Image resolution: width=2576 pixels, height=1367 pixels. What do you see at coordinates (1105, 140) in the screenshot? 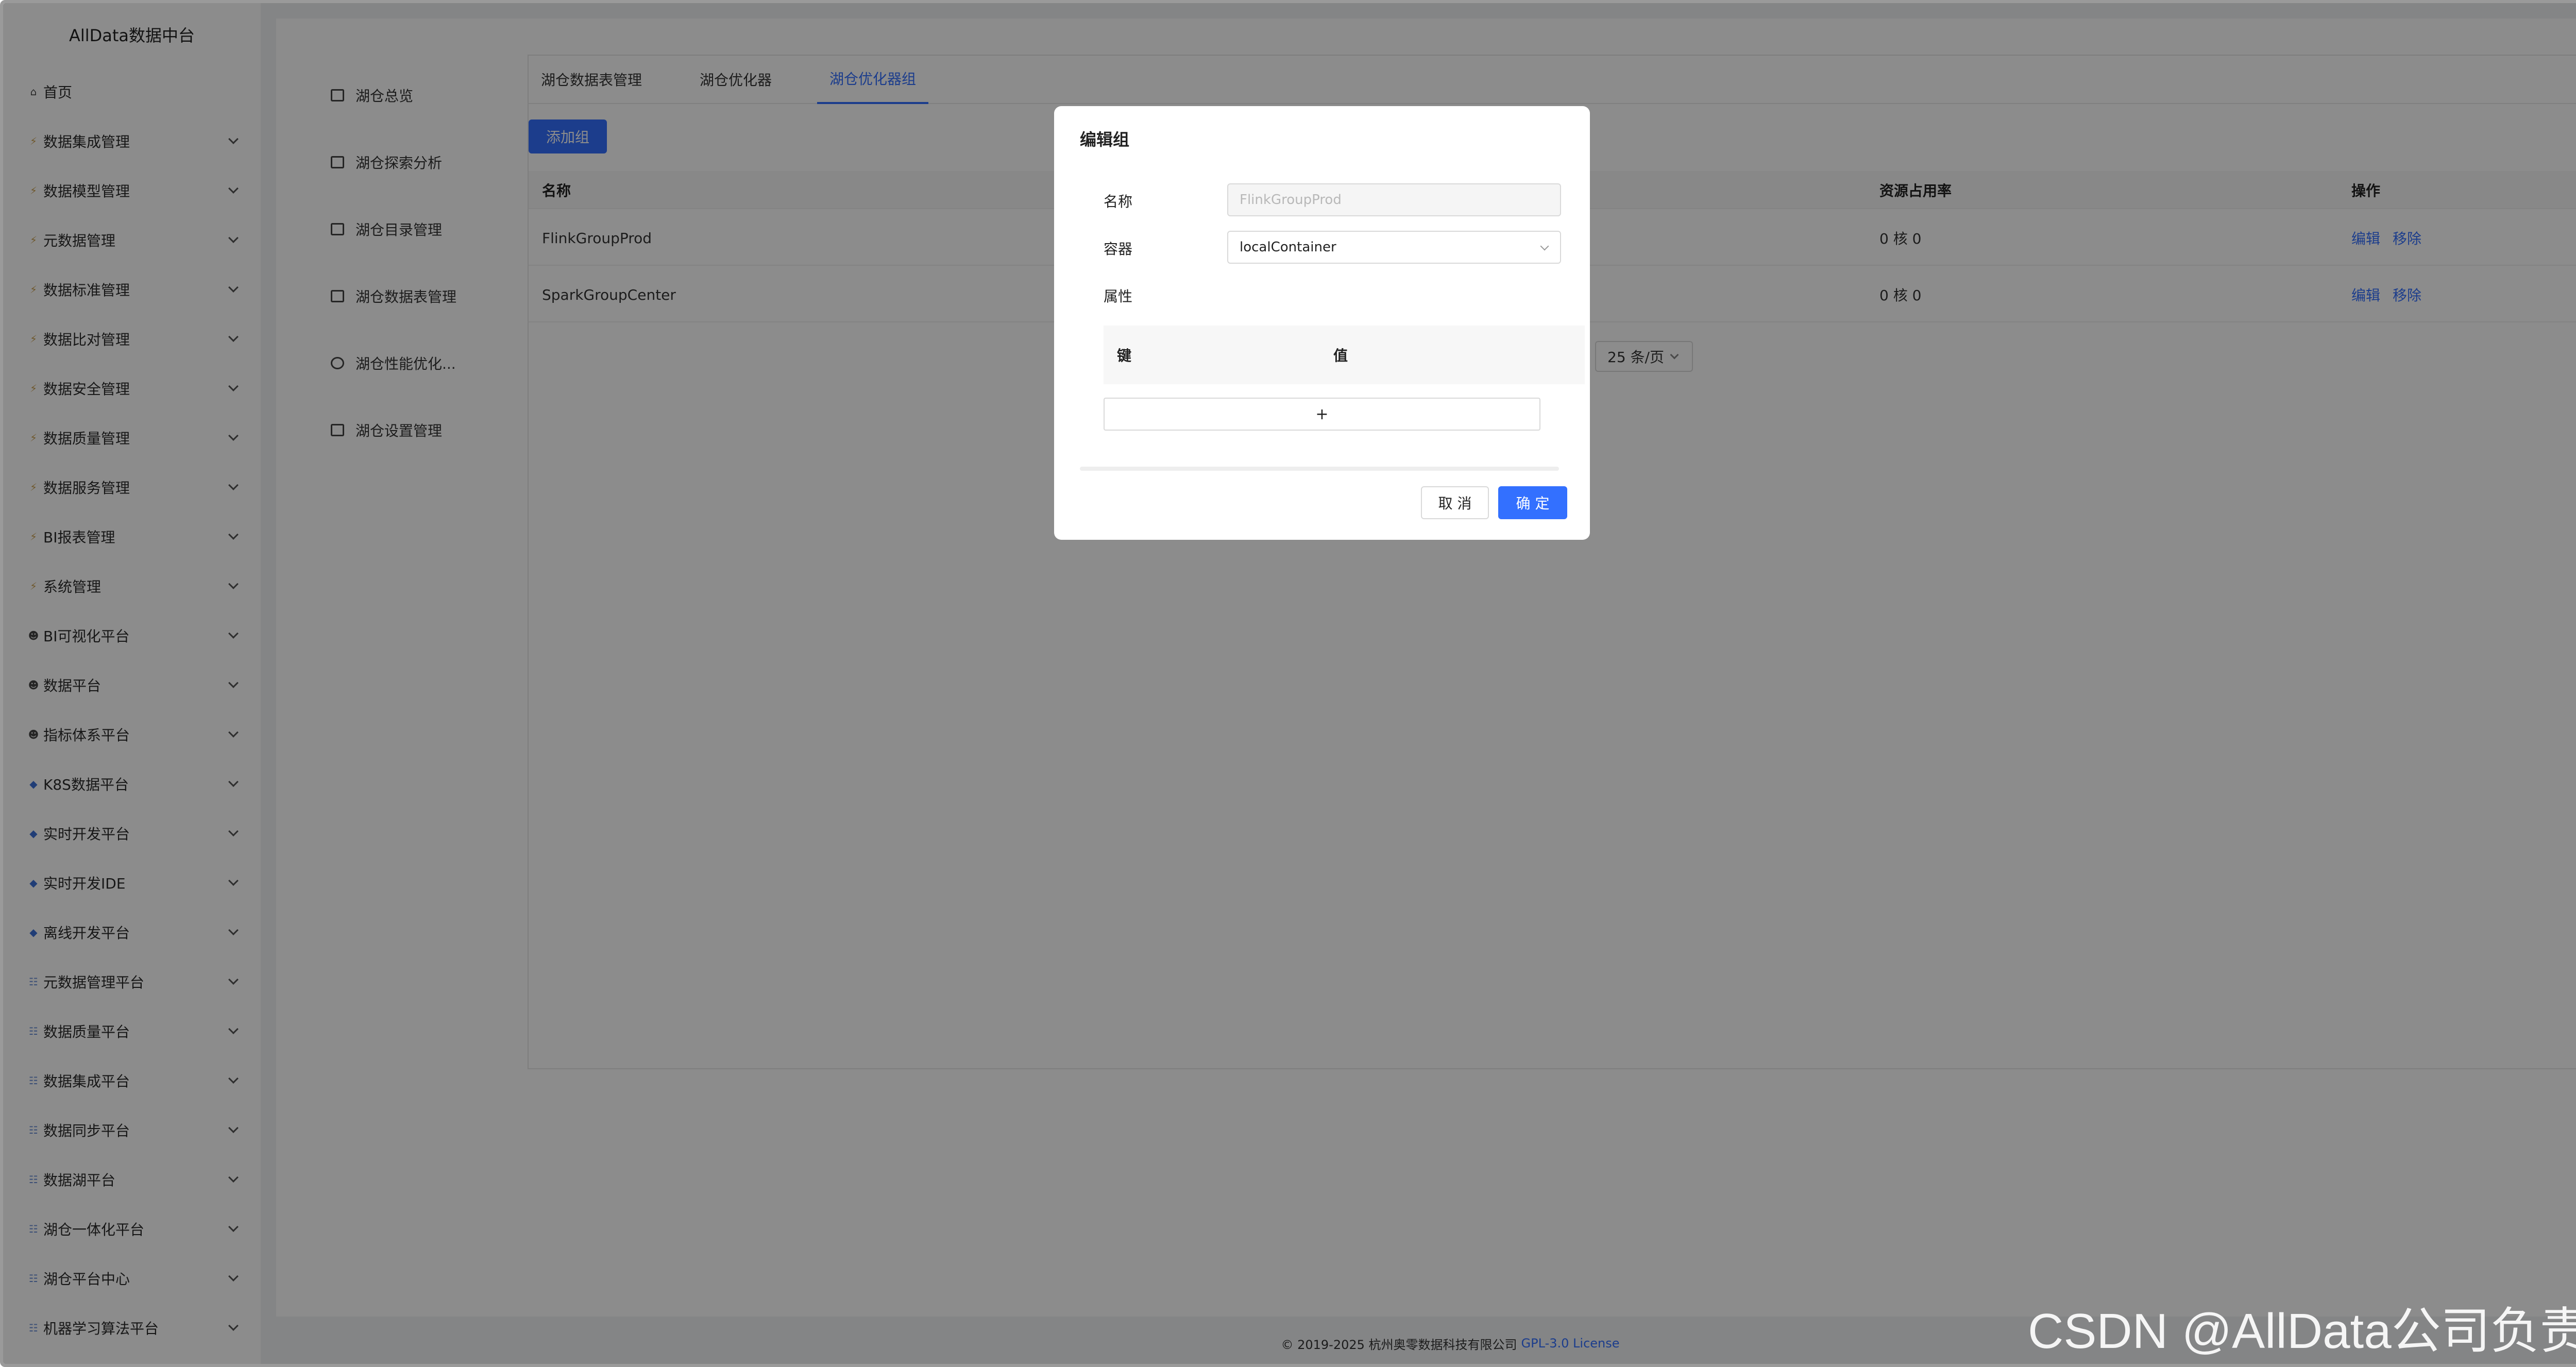
I see `modal-title: 编辑组` at bounding box center [1105, 140].